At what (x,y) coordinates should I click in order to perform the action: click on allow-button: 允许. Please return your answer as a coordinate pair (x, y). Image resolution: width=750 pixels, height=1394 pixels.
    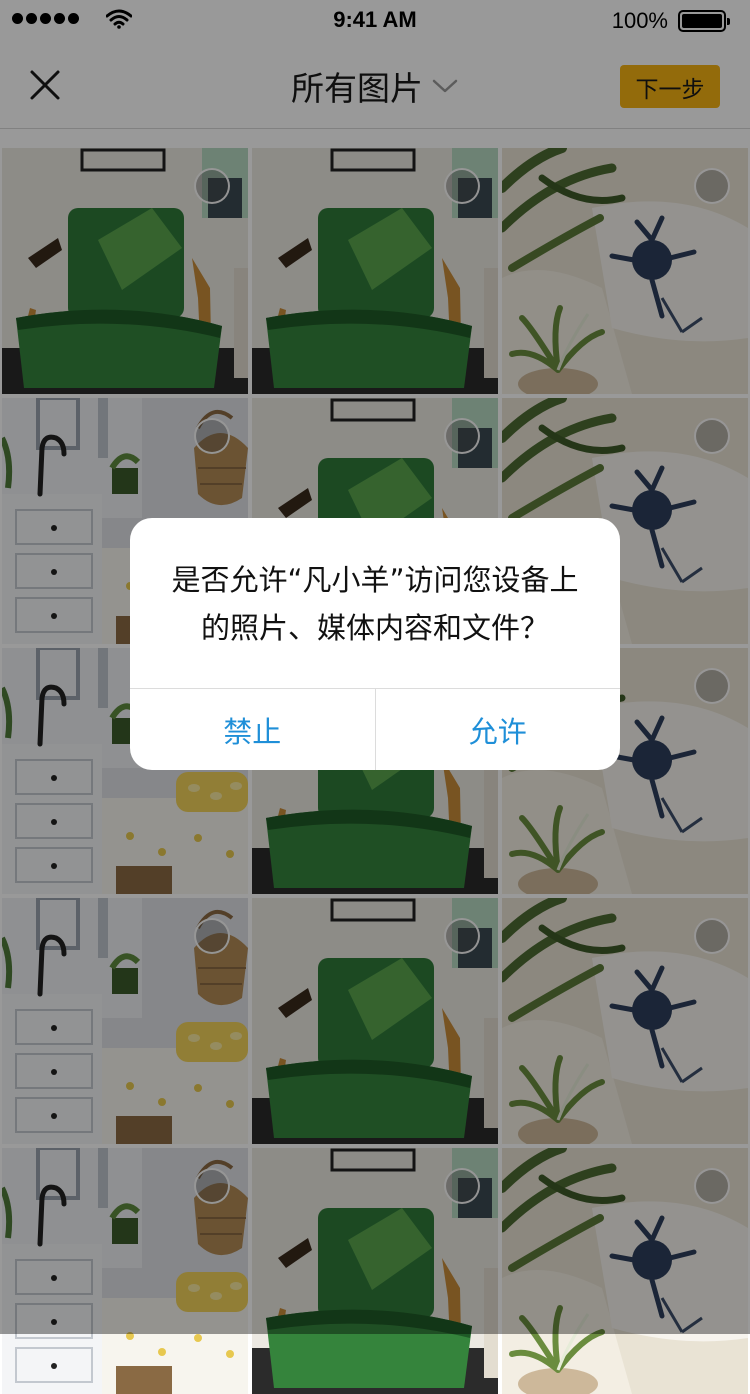
    Looking at the image, I should click on (497, 729).